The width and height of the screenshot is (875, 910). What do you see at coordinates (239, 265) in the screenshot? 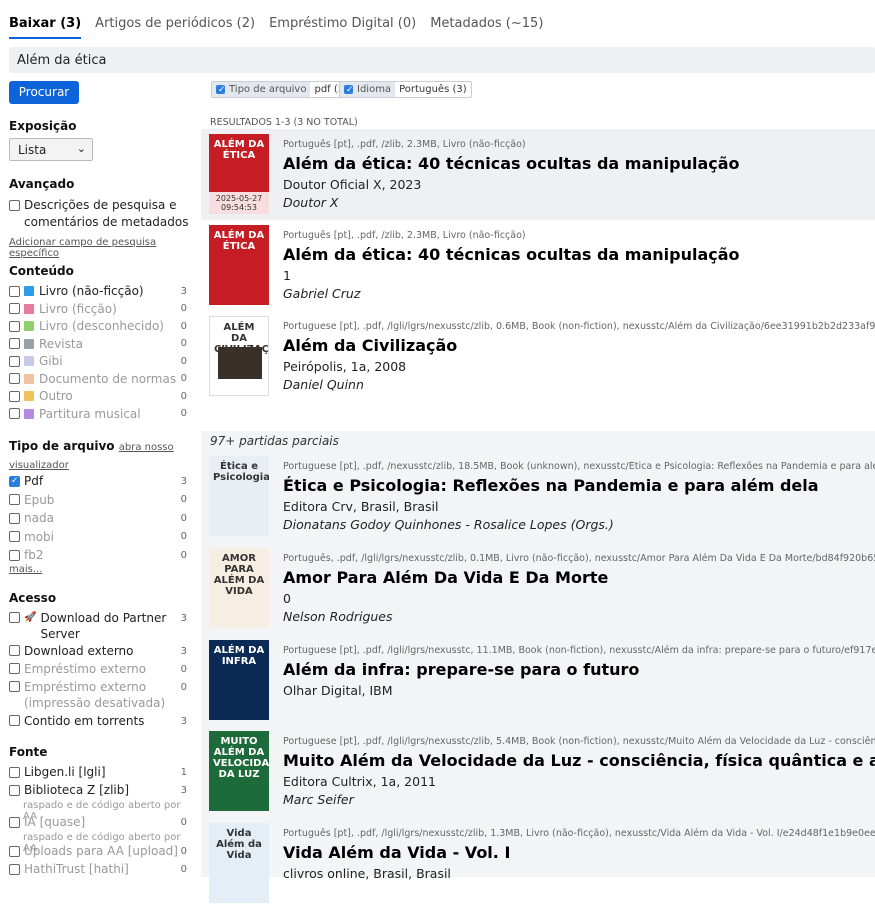
I see `book-cover: ALÉM DA ÉTICA` at bounding box center [239, 265].